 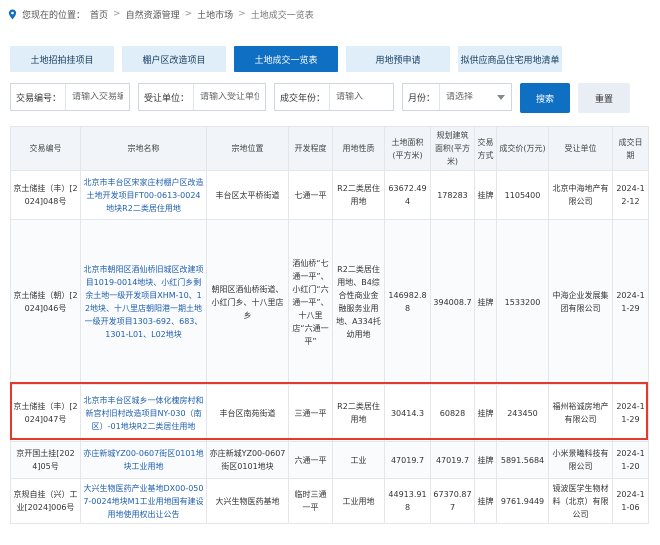 What do you see at coordinates (485, 148) in the screenshot?
I see `header-method: 交易方式` at bounding box center [485, 148].